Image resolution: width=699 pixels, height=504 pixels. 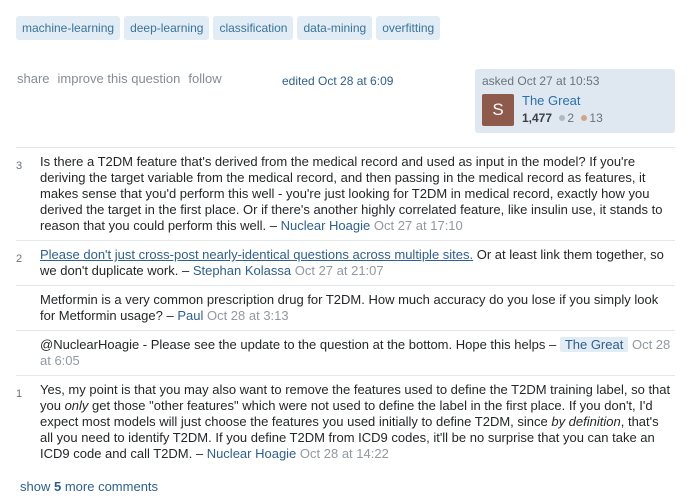 I want to click on comment-time: Oct 28 at 3:13, so click(x=248, y=315).